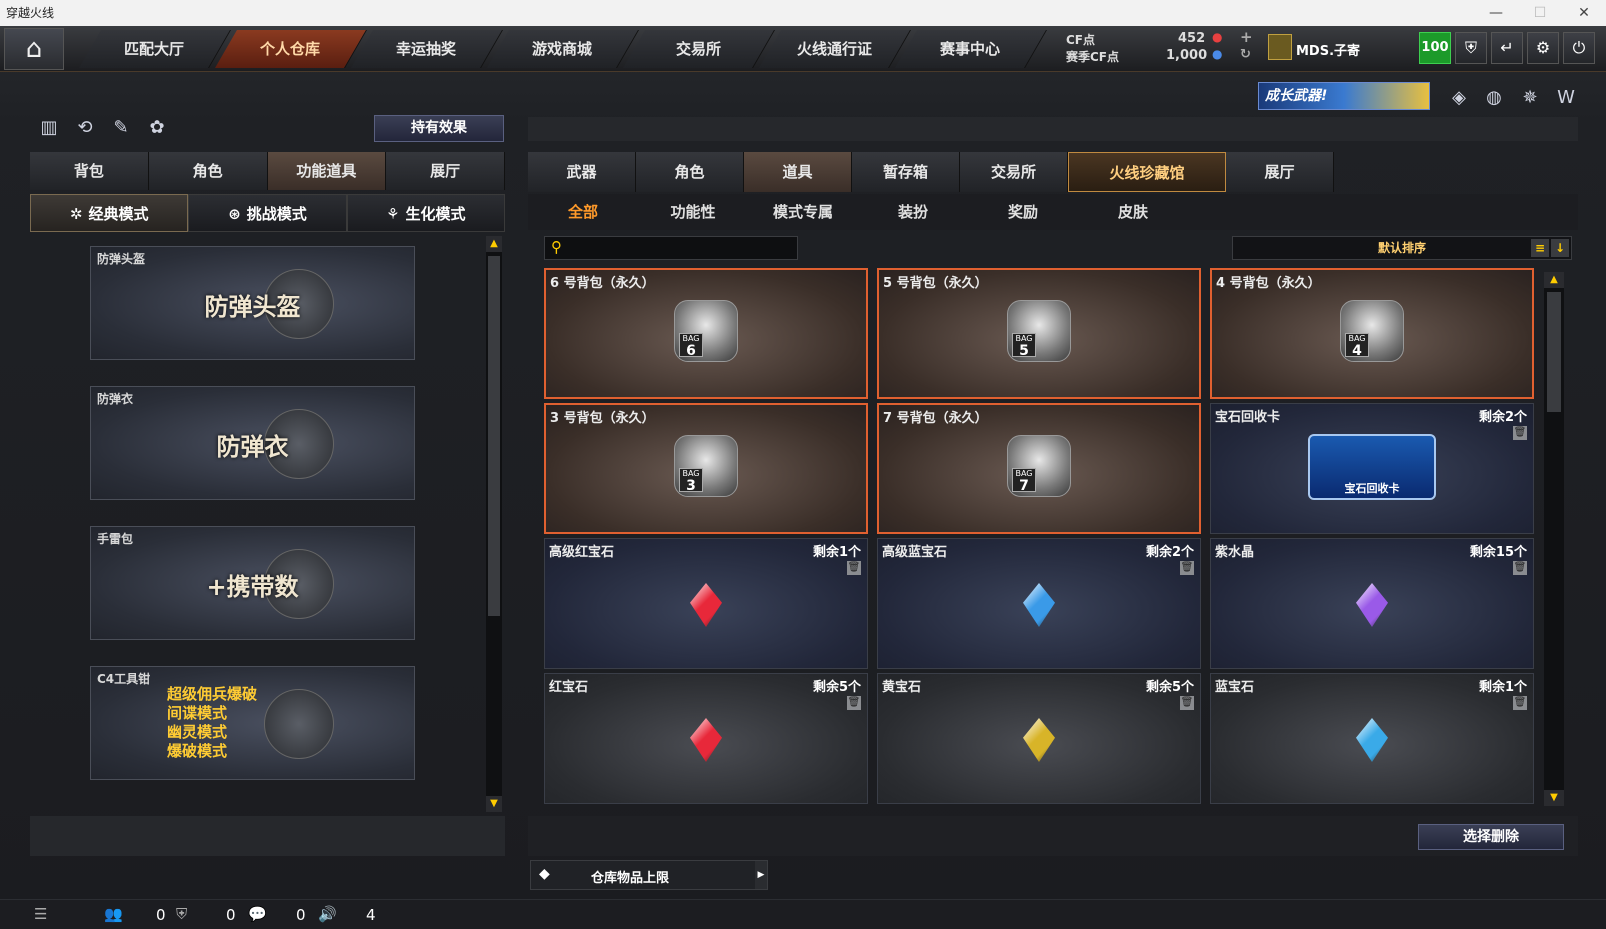  Describe the element at coordinates (1402, 248) in the screenshot. I see `sort-dropdown: 默认排序 ≡ ↓` at that location.